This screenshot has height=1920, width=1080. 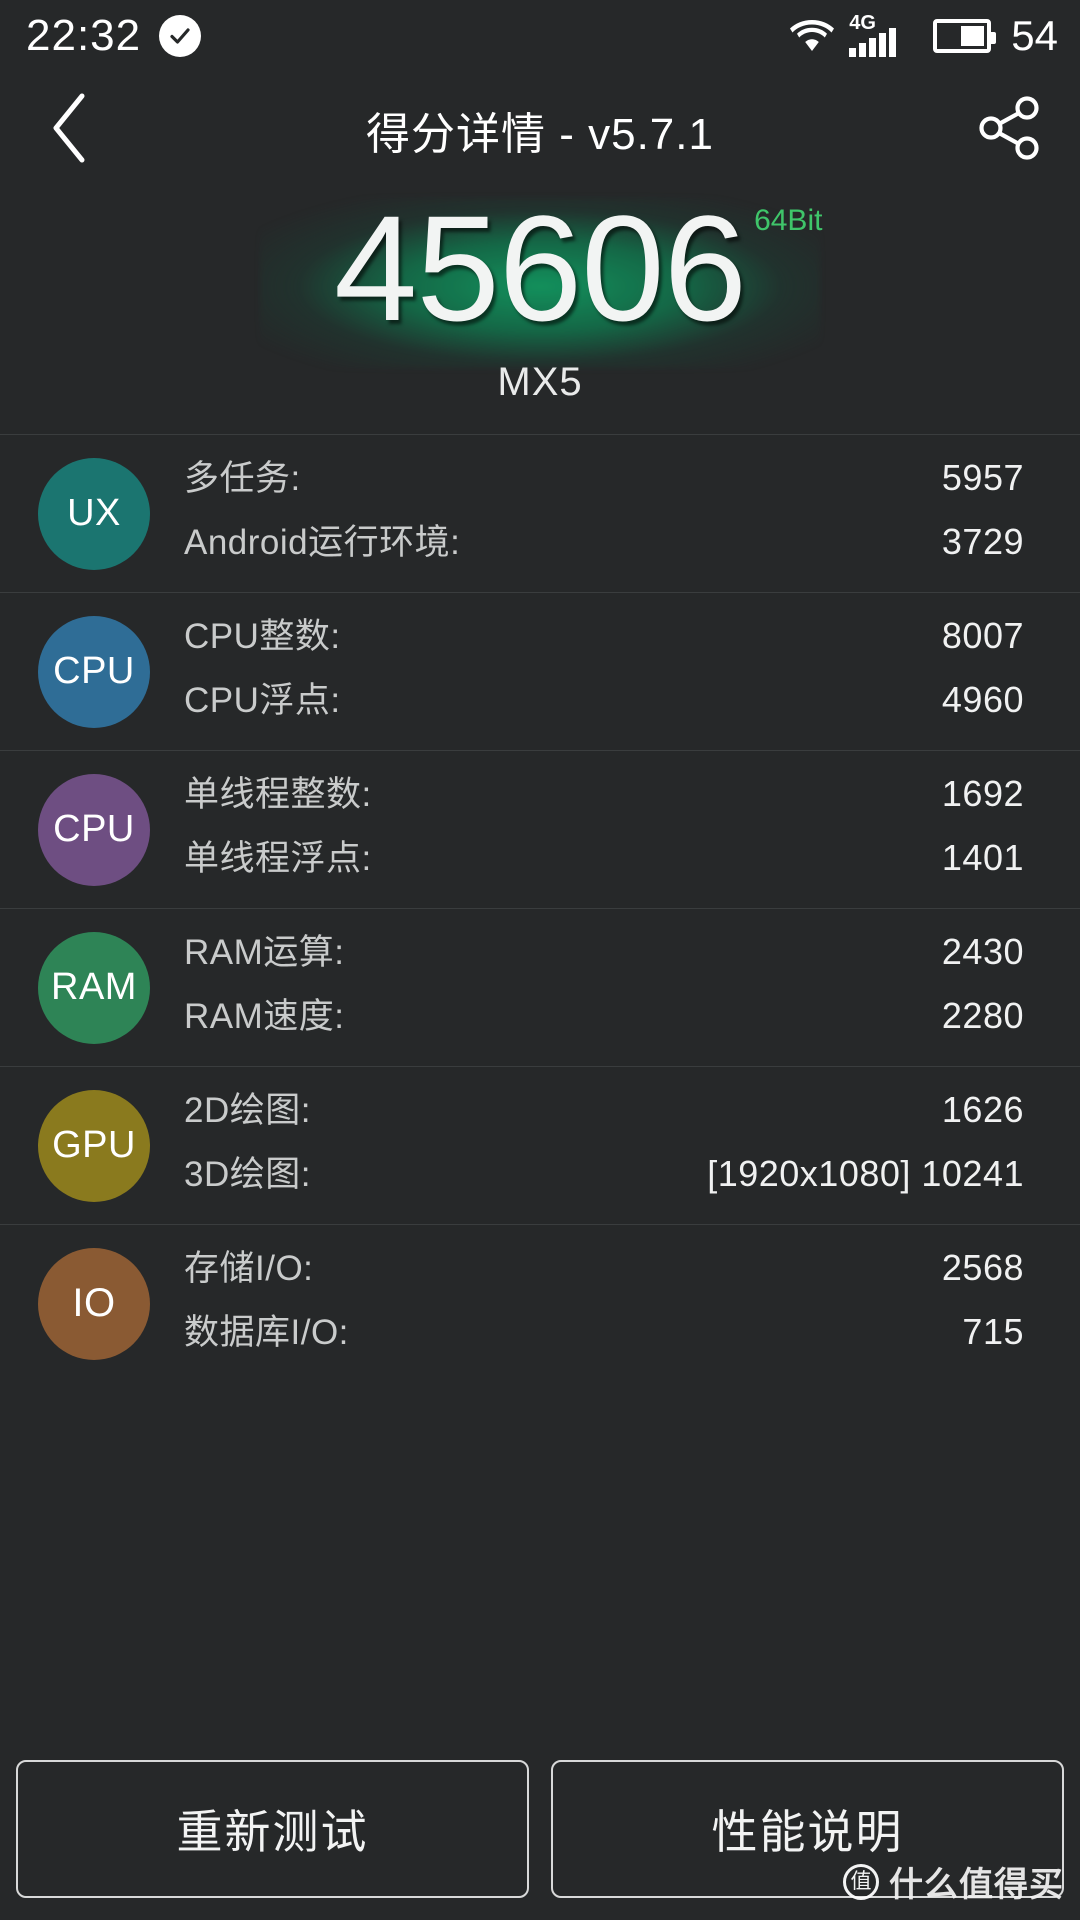 I want to click on metric-item: CPU整数: 8007, so click(x=604, y=640).